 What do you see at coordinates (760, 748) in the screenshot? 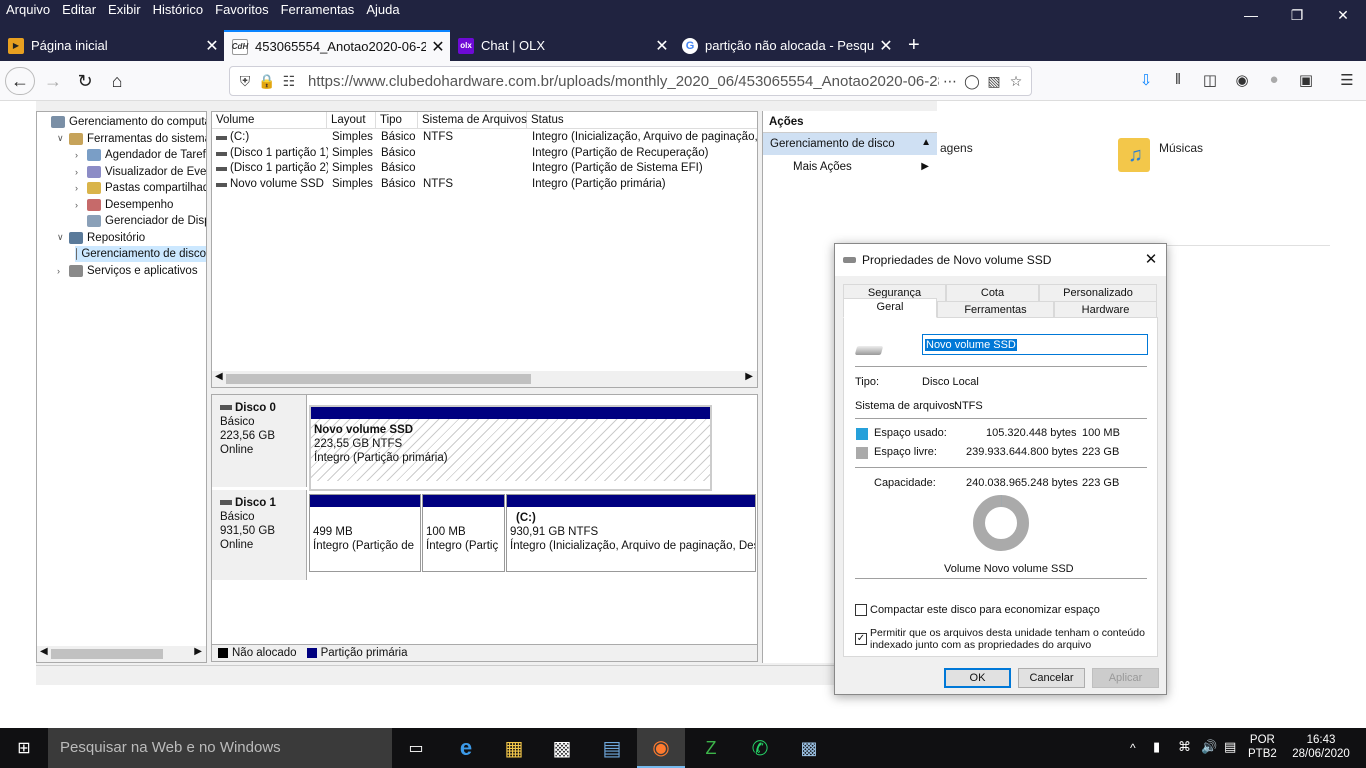
I see `whatsapp-icon: ✆` at bounding box center [760, 748].